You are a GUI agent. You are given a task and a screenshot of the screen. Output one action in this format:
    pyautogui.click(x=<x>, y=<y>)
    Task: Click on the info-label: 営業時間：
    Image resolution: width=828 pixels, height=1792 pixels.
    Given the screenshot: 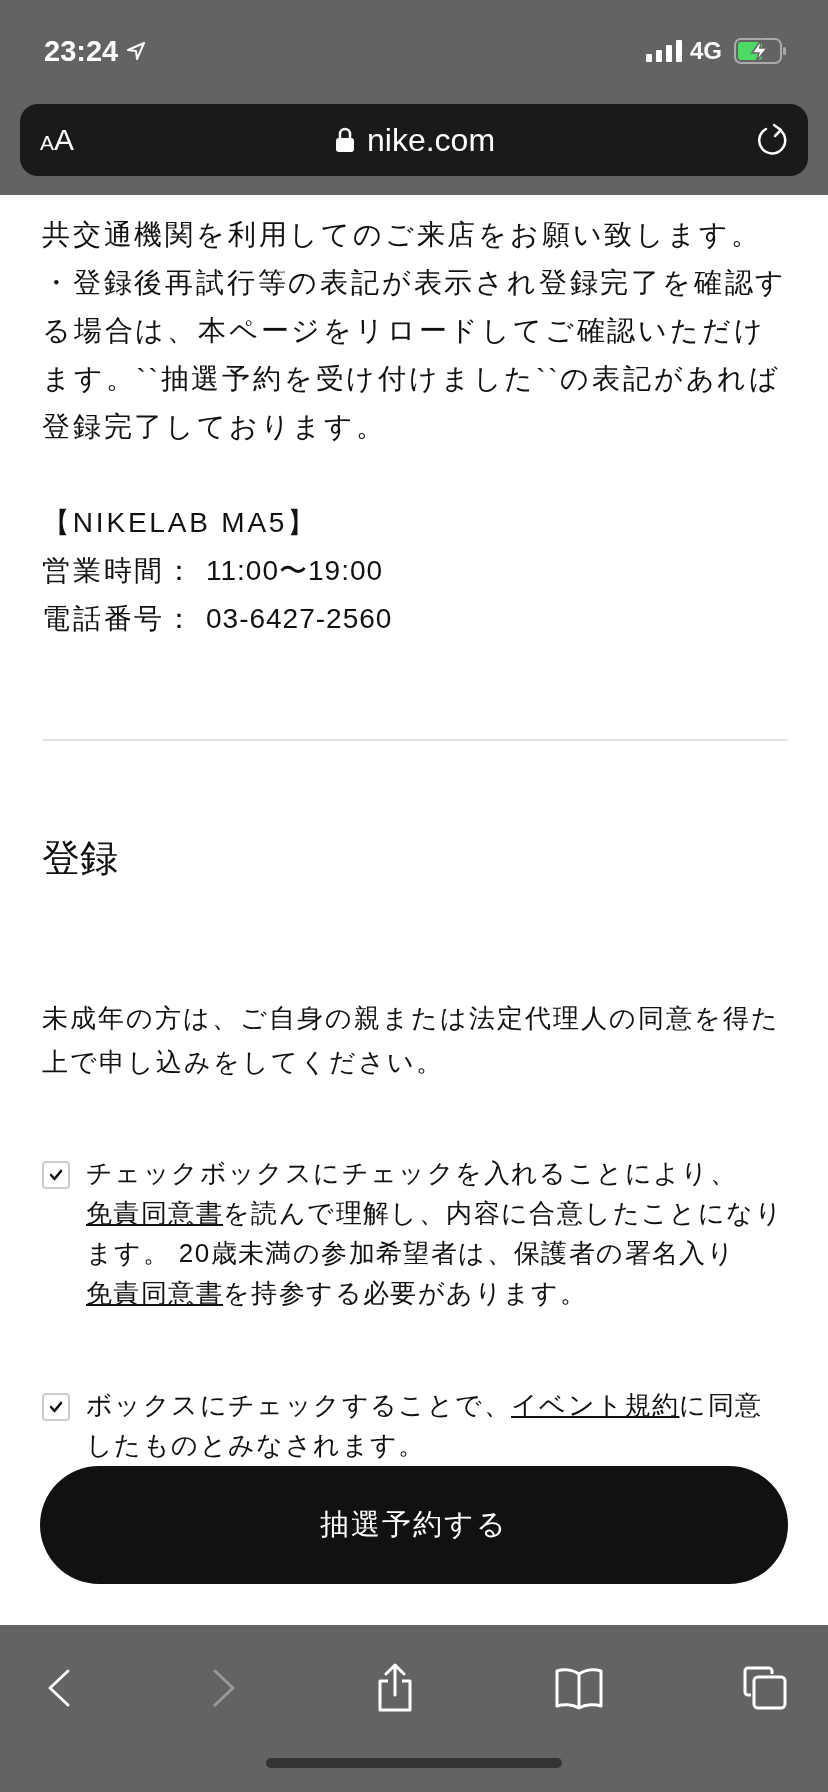 What is the action you would take?
    pyautogui.click(x=119, y=571)
    